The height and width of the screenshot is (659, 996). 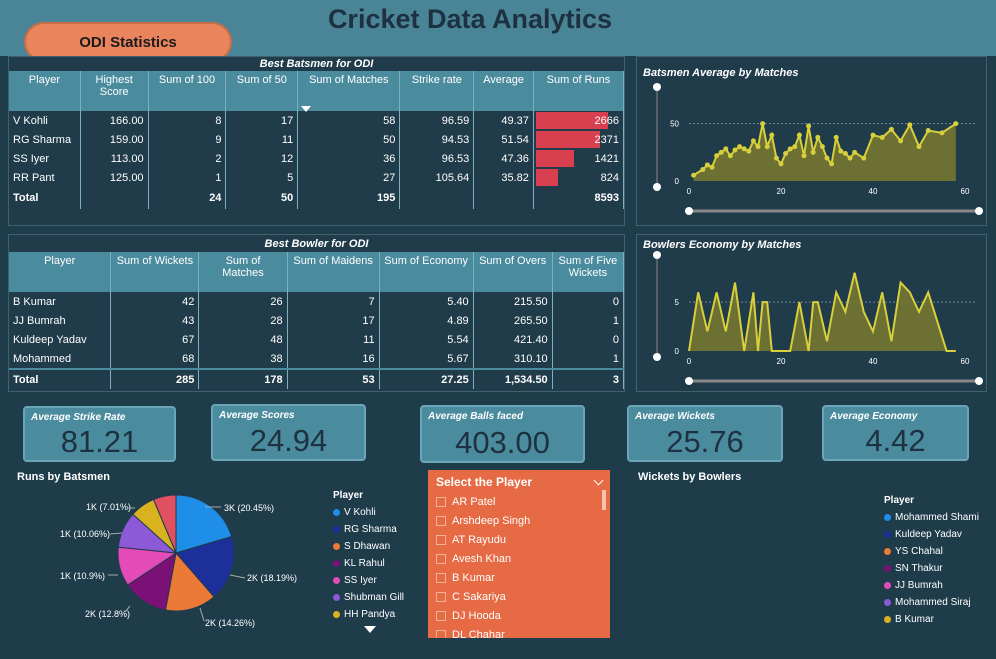 I want to click on table-row: RG Sharma 159.00 9 11 50 94.53 51.54 2371, so click(x=317, y=139).